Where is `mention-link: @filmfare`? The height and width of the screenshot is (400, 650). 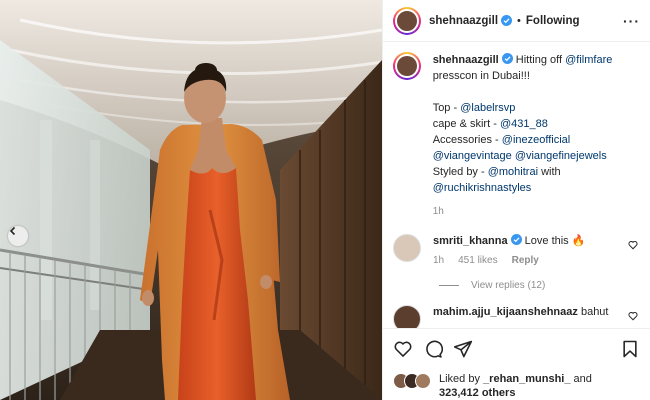
mention-link: @filmfare is located at coordinates (588, 60).